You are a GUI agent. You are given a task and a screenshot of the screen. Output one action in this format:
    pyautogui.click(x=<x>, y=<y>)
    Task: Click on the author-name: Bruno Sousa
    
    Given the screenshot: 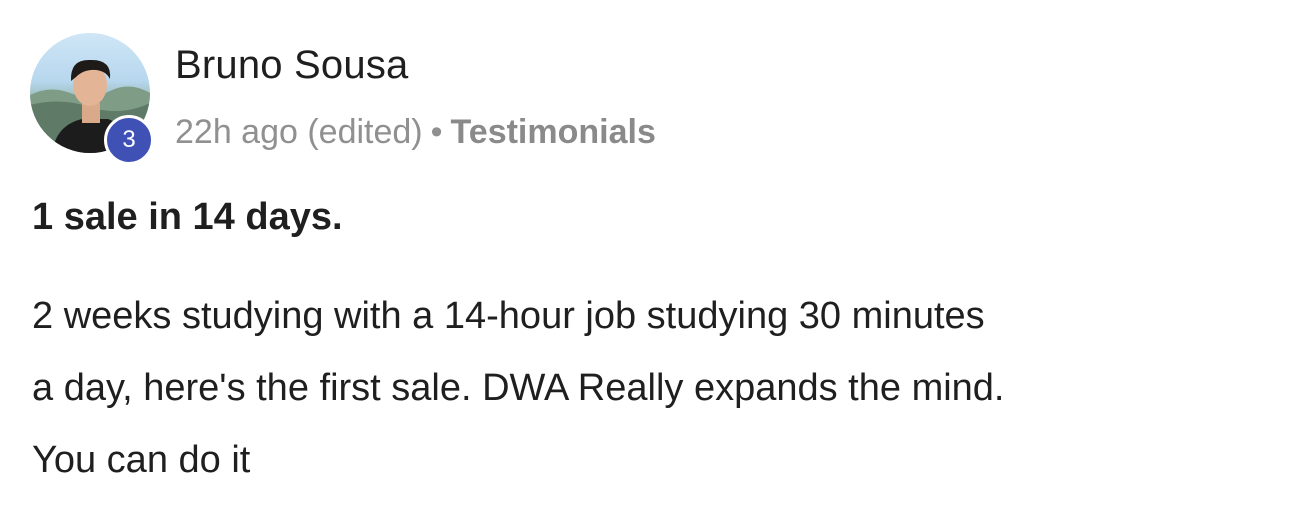 What is the action you would take?
    pyautogui.click(x=291, y=65)
    